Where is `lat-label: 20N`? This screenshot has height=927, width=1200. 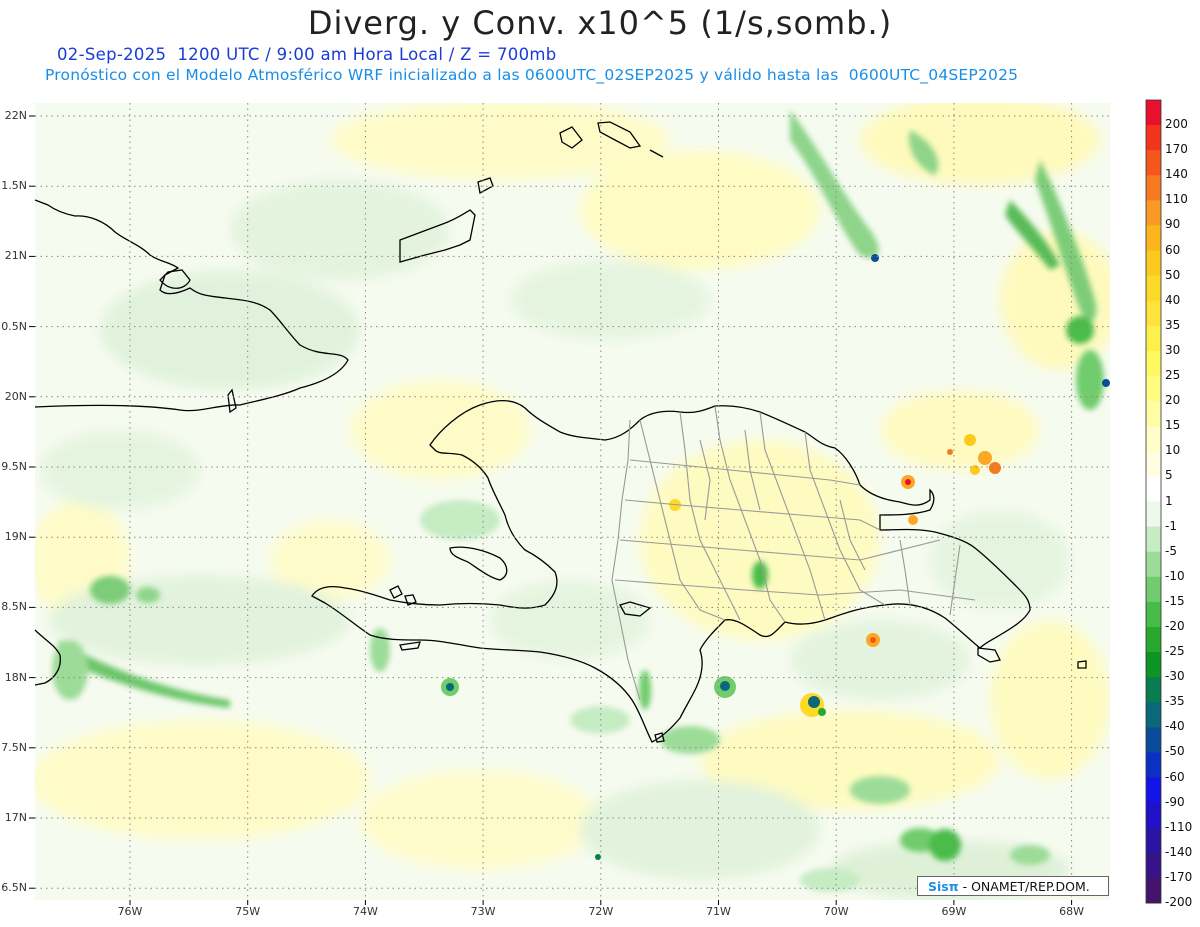 lat-label: 20N is located at coordinates (15, 396).